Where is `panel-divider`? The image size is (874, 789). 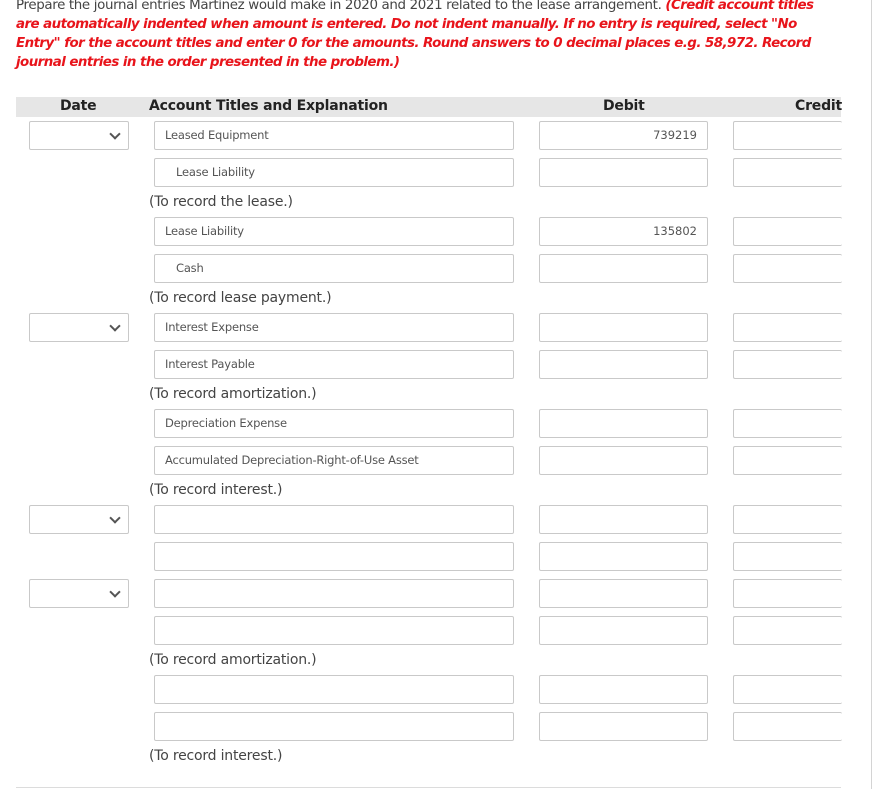 panel-divider is located at coordinates (871, 394).